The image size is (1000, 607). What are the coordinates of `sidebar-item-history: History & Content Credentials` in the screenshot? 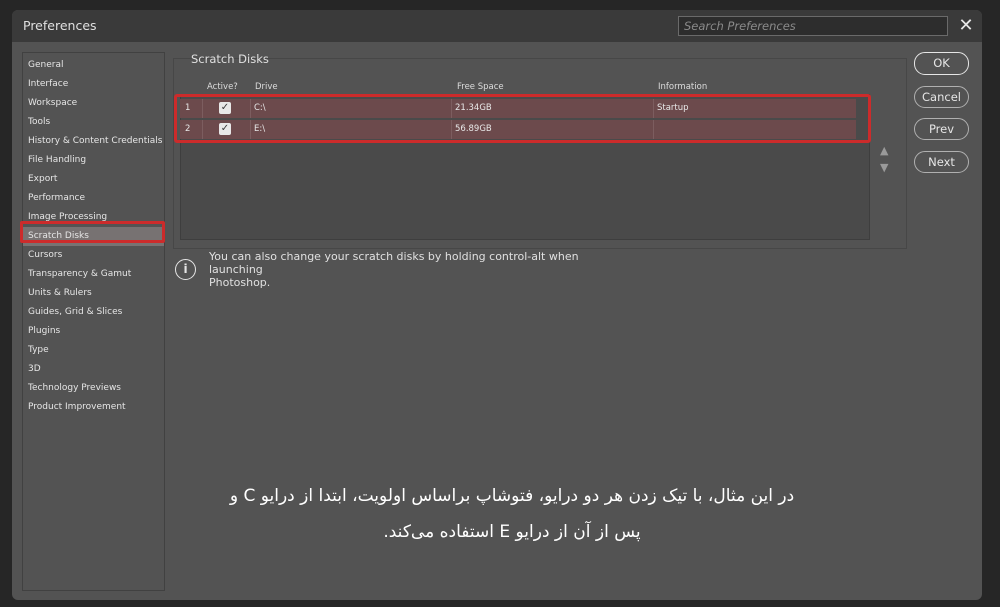 It's located at (93, 141).